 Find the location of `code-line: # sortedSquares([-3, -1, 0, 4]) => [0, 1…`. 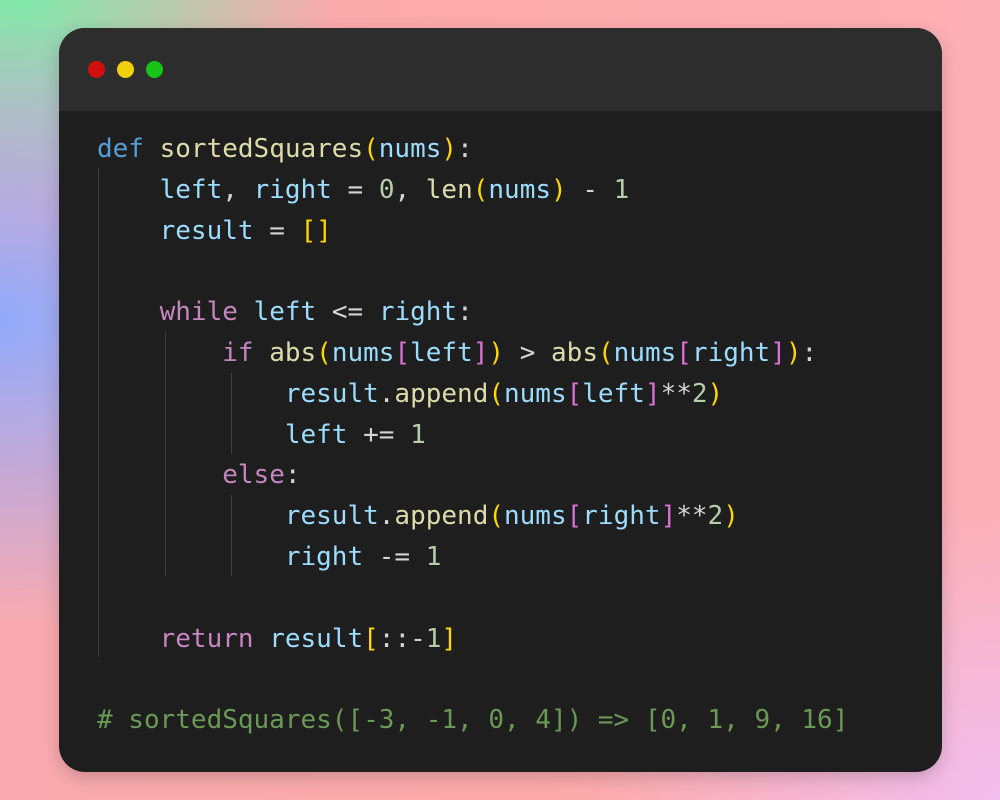

code-line: # sortedSquares([-3, -1, 0, 4]) => [0, 1… is located at coordinates (473, 720).